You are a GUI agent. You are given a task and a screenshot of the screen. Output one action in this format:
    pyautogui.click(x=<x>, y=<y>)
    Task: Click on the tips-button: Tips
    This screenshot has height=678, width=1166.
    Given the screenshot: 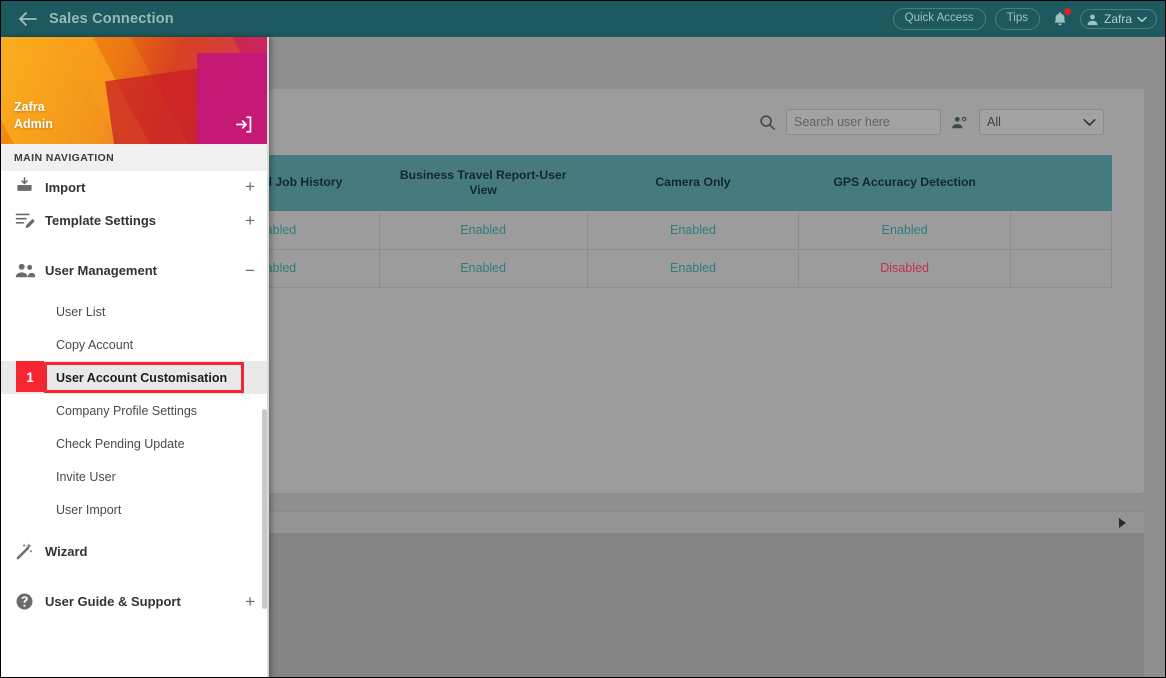 What is the action you would take?
    pyautogui.click(x=1017, y=19)
    